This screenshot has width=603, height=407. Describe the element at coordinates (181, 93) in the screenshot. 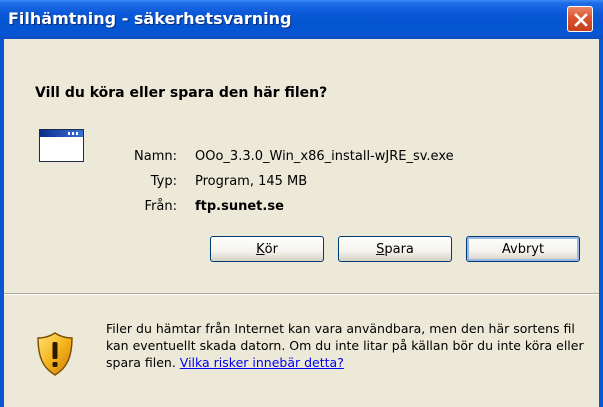

I see `question-heading: Vill du köra eller spara den här filen?` at that location.